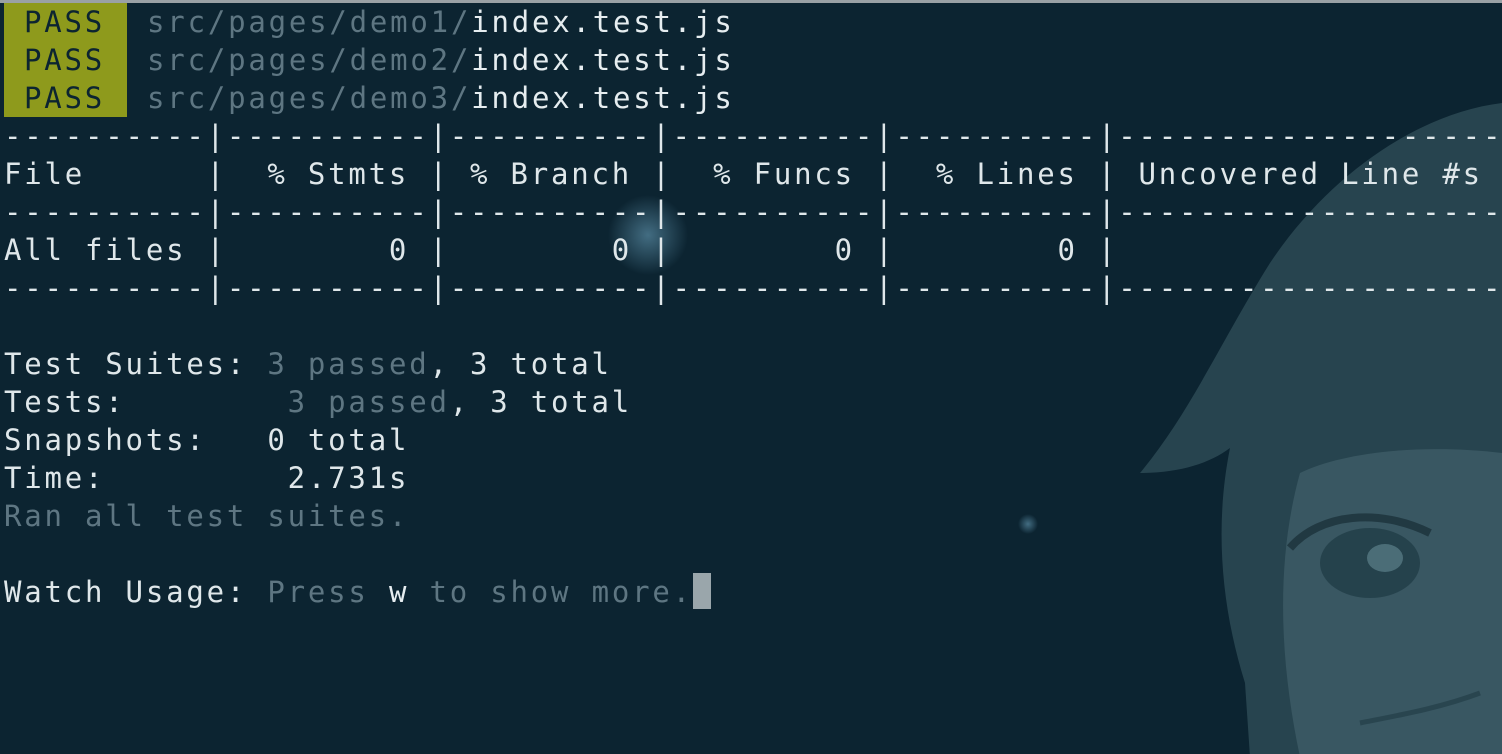 The image size is (1502, 754). I want to click on summary-value: 0 total, so click(338, 440).